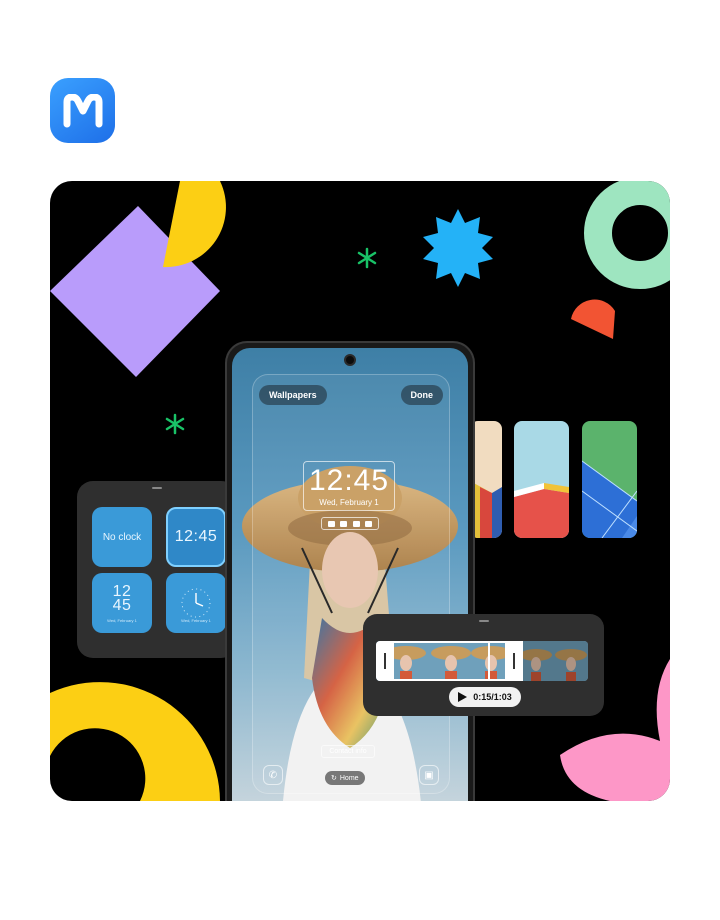 The height and width of the screenshot is (920, 720). What do you see at coordinates (196, 537) in the screenshot?
I see `clock-style-digital: 12:45` at bounding box center [196, 537].